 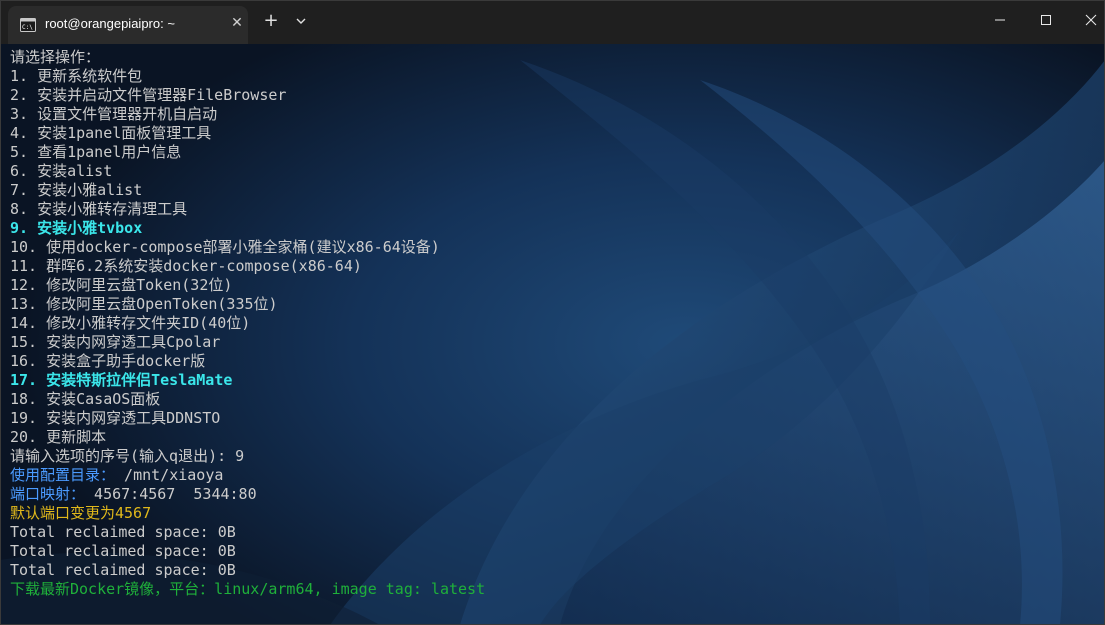 I want to click on terminal-line: 16. 安装盒子助手docker版, so click(x=555, y=361).